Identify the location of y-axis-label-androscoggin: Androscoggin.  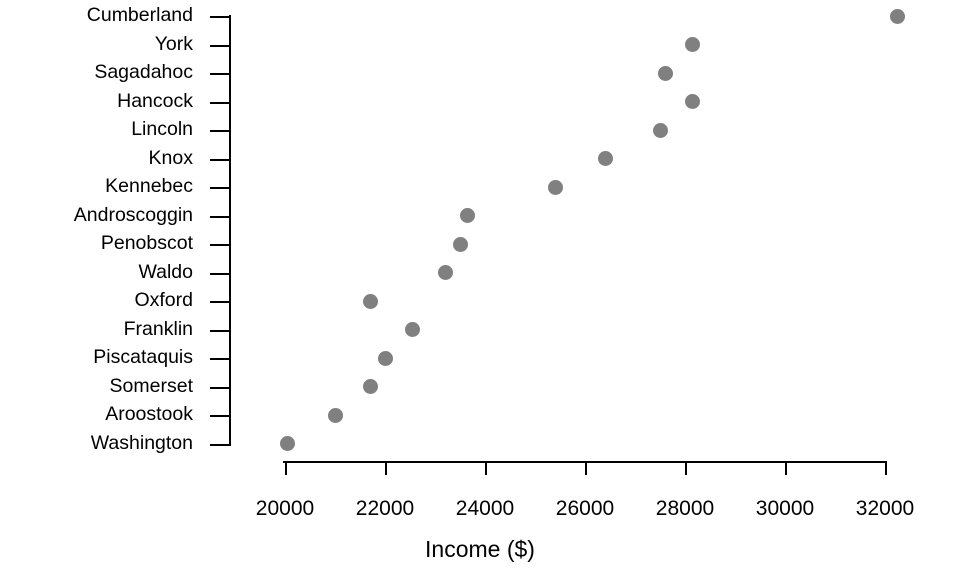
(133, 214).